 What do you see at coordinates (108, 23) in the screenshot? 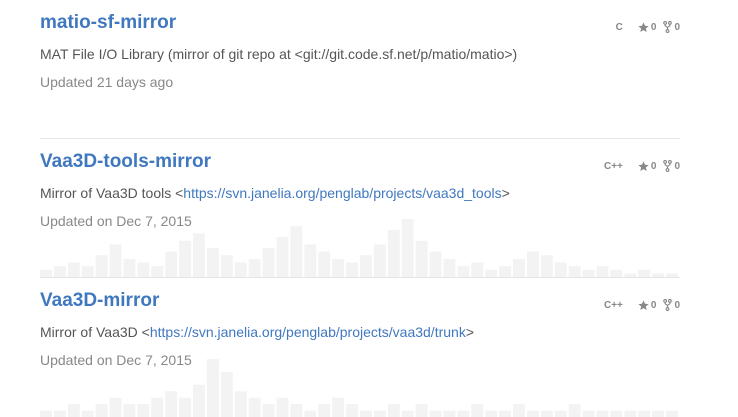
I see `repo-name-link: matio-sf-mirror` at bounding box center [108, 23].